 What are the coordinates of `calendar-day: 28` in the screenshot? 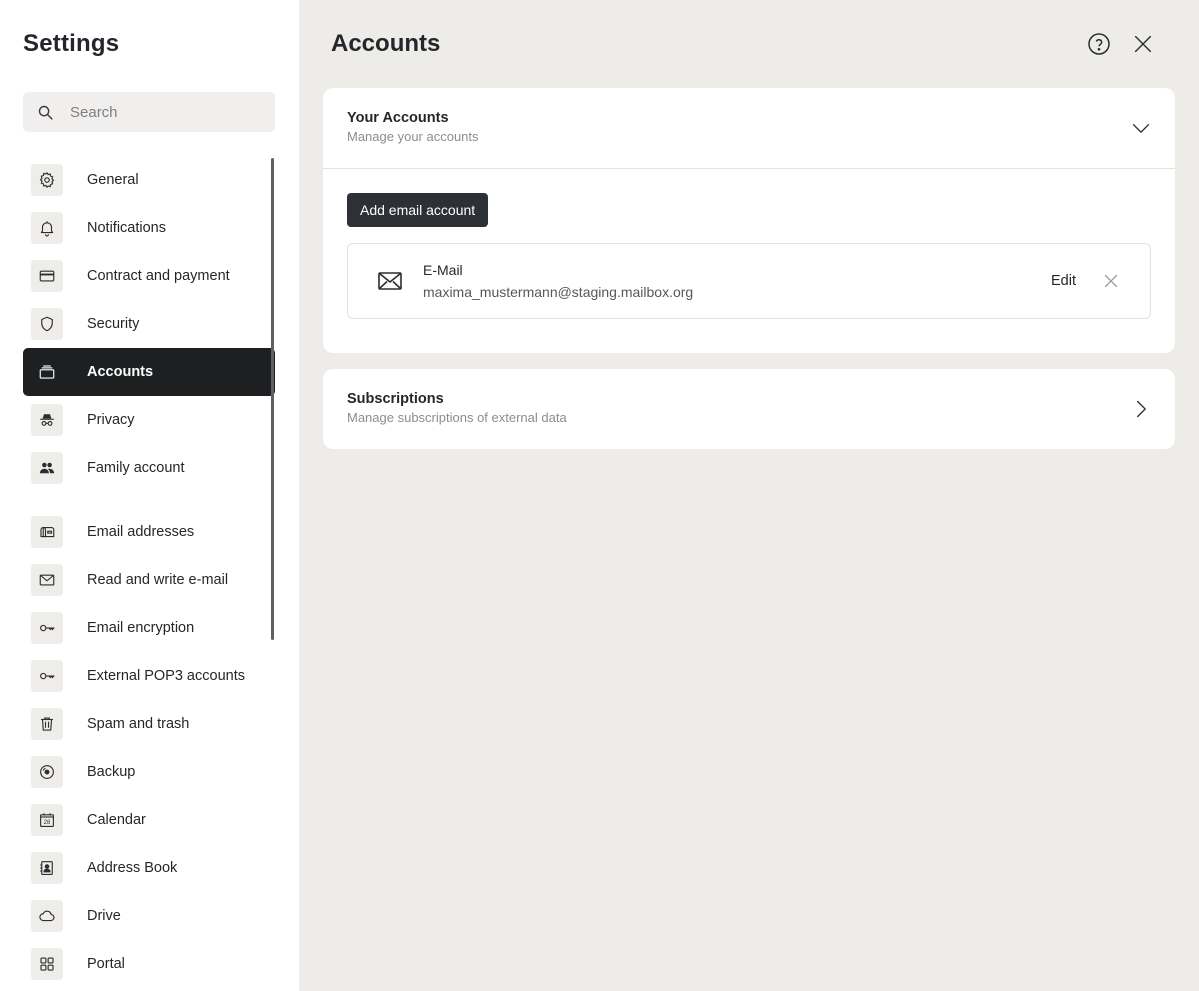 It's located at (47, 823).